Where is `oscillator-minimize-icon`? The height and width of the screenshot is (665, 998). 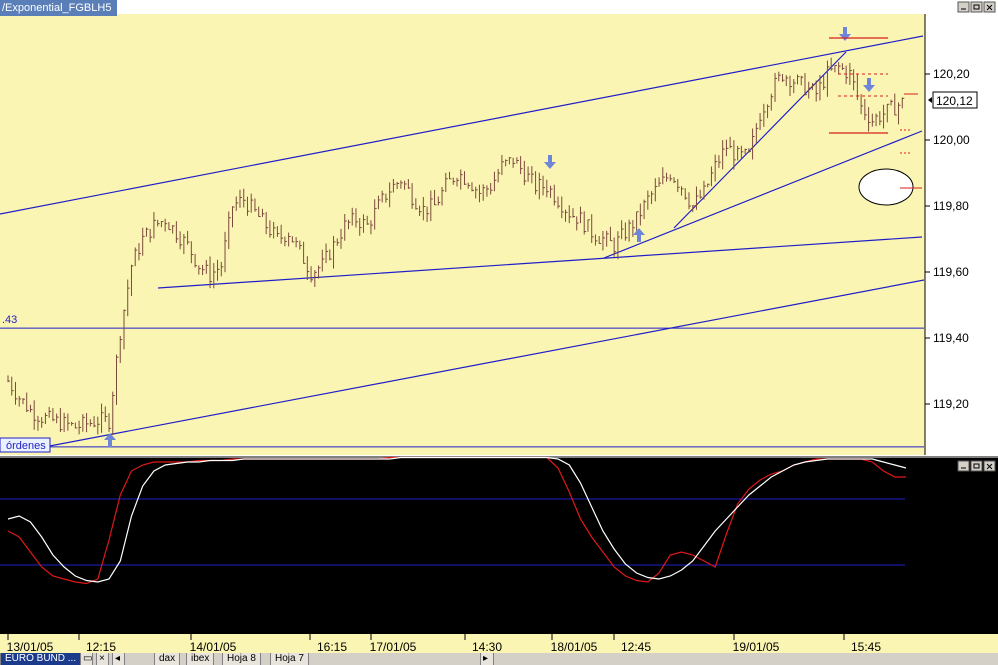
oscillator-minimize-icon is located at coordinates (963, 466).